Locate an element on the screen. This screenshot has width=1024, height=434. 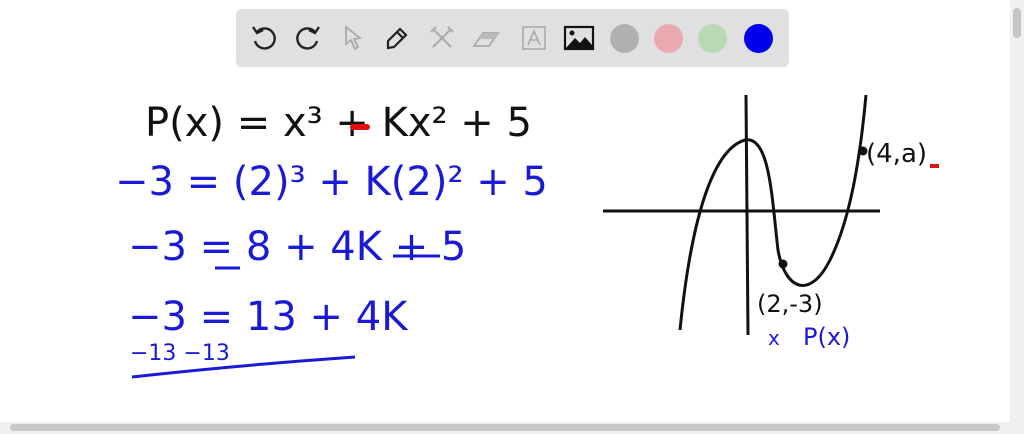
point-bottom-label: (2,-3) is located at coordinates (790, 304).